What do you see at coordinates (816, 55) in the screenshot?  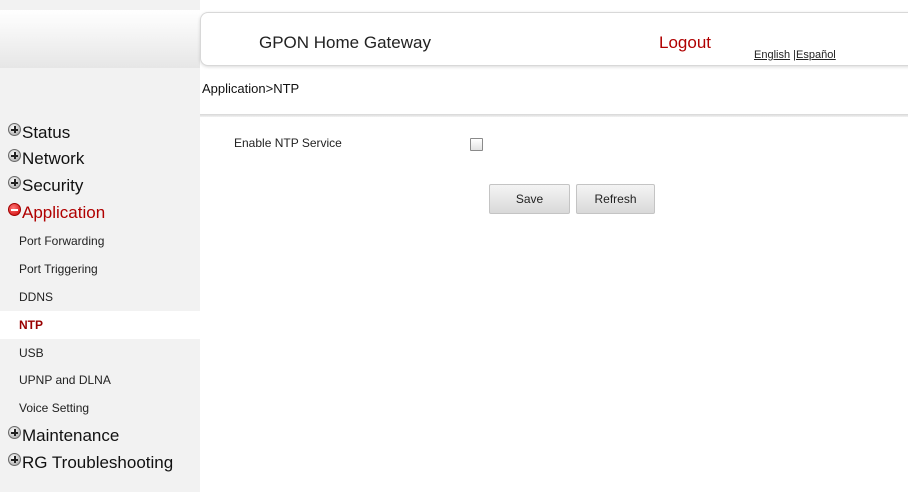 I see `lang-espanol-link: Español` at bounding box center [816, 55].